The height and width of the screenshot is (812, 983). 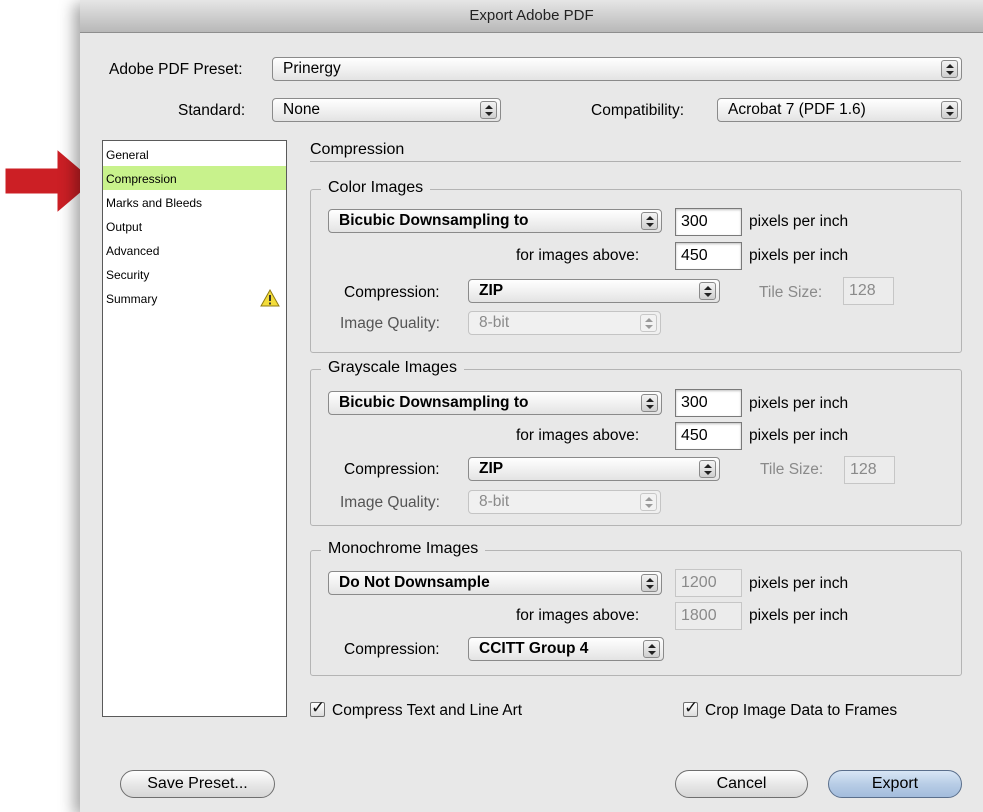 What do you see at coordinates (194, 178) in the screenshot?
I see `sidebar-item-compression: Compression` at bounding box center [194, 178].